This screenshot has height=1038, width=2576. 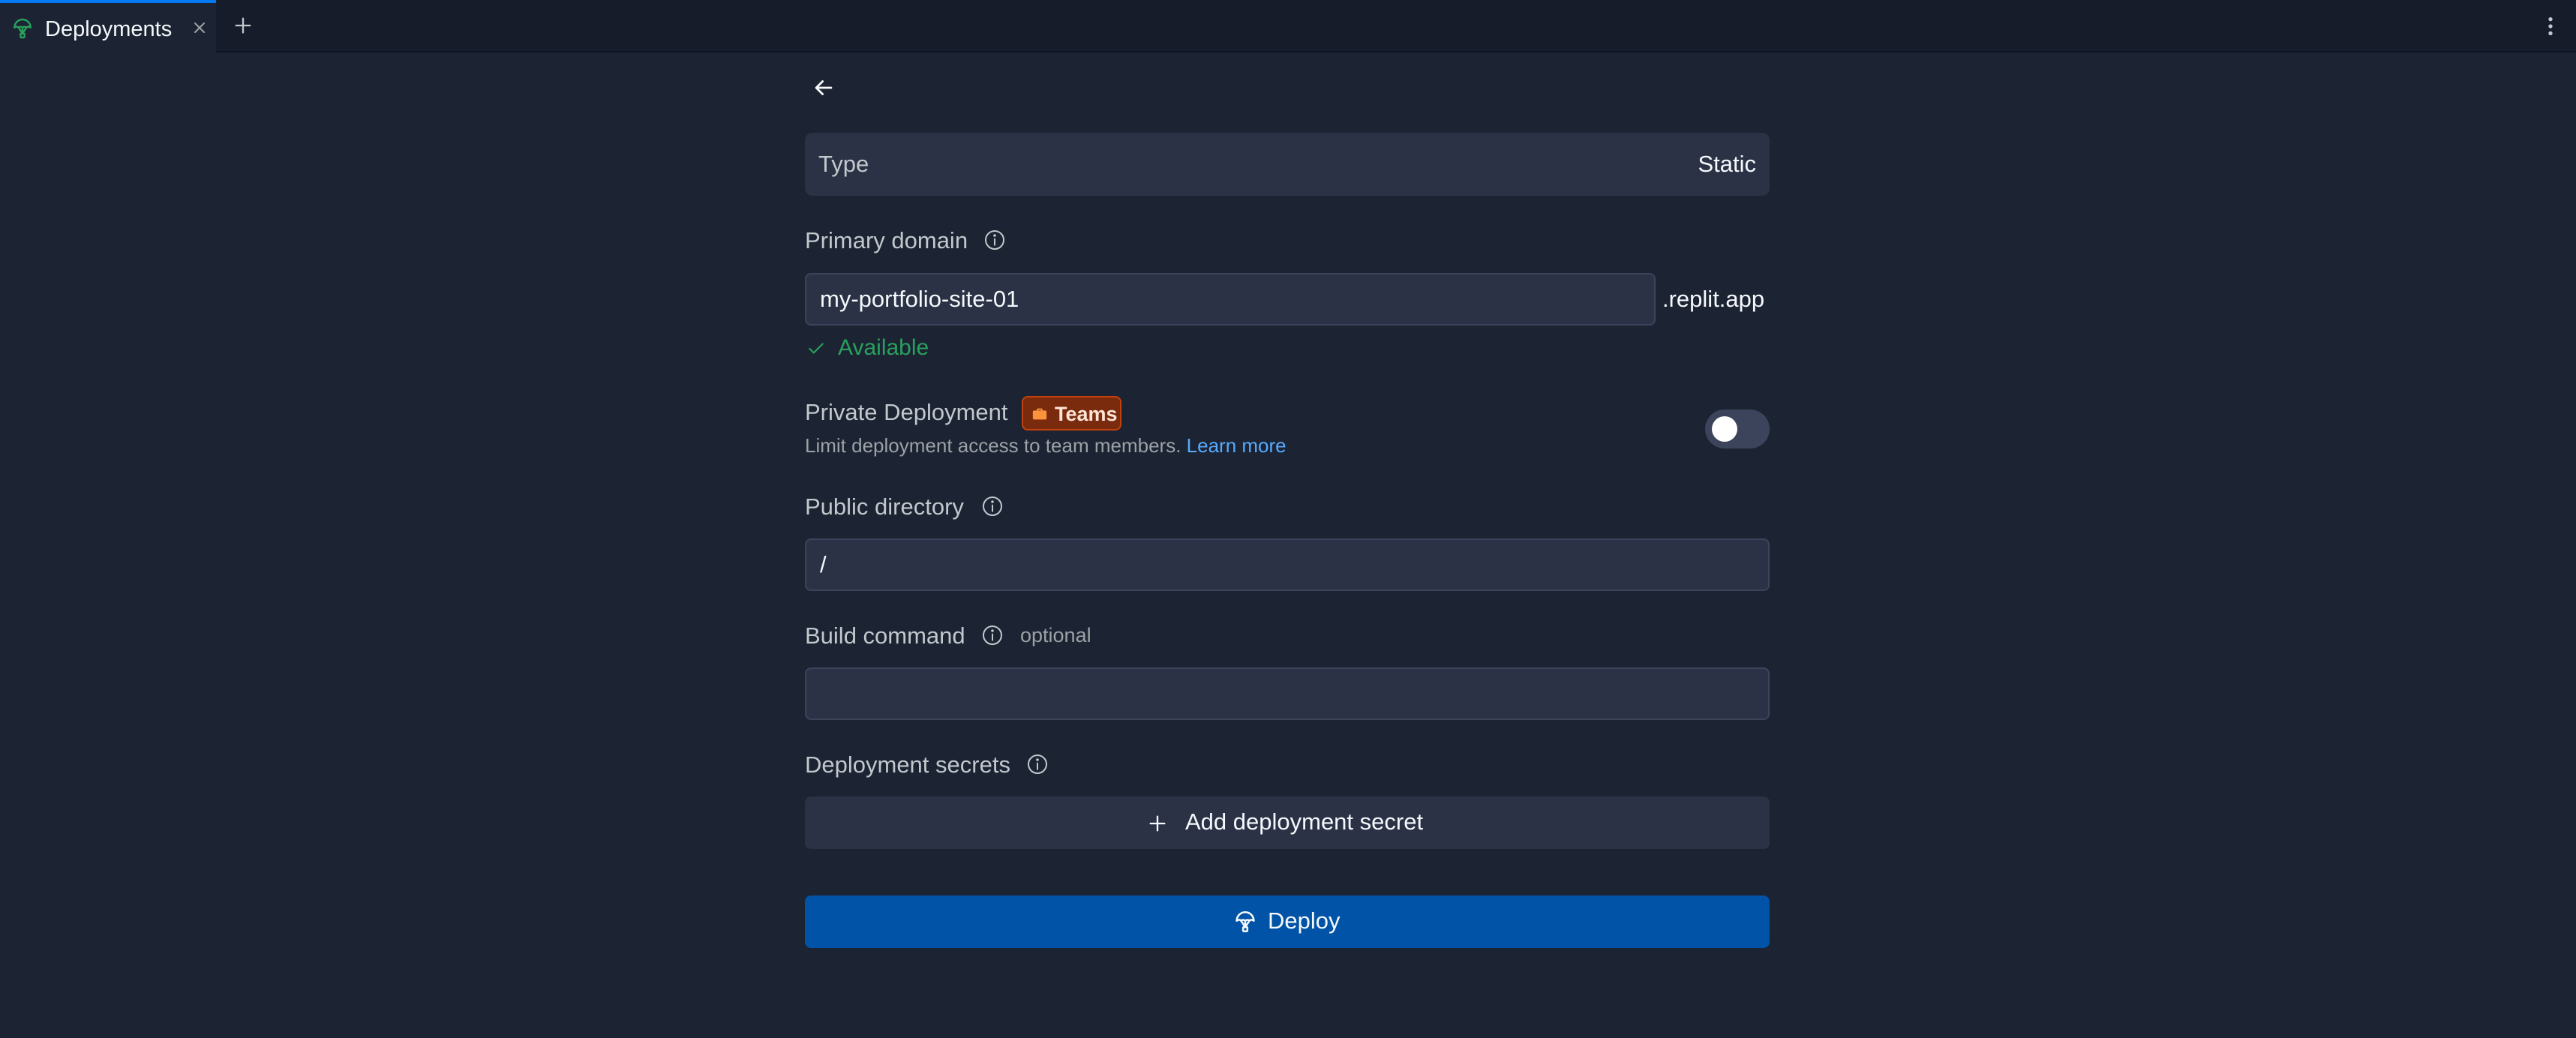 I want to click on learn-more-link: Learn more, so click(x=1236, y=445).